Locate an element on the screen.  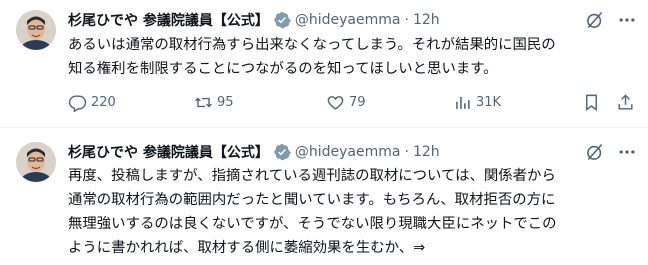
tweet-text-line: 通常の取材行為の範囲内だったと聞いています。もちろん、取材拒否の方に is located at coordinates (312, 200).